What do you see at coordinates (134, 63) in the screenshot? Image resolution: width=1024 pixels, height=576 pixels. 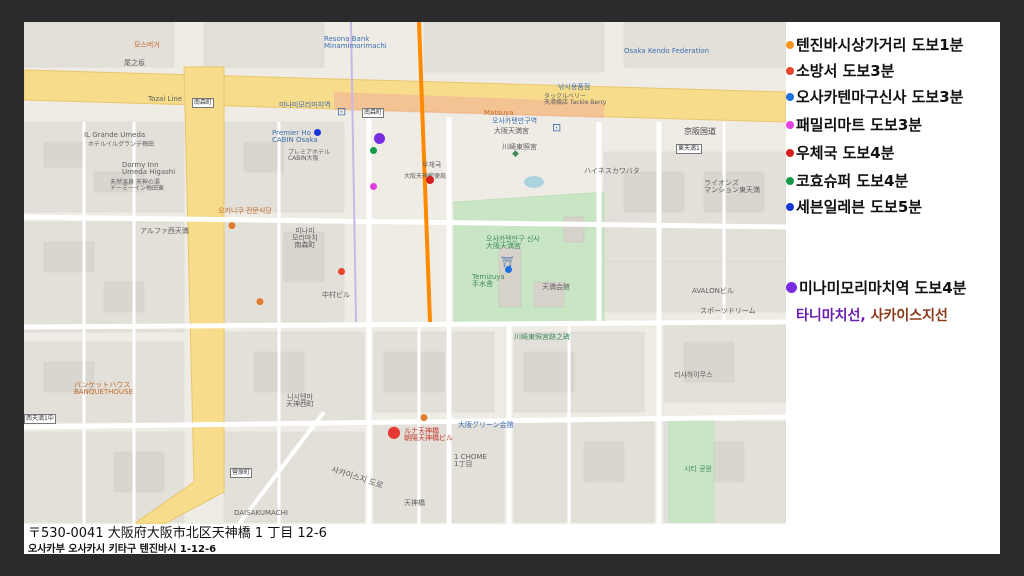 I see `poi-onosaka: 尾之坂` at bounding box center [134, 63].